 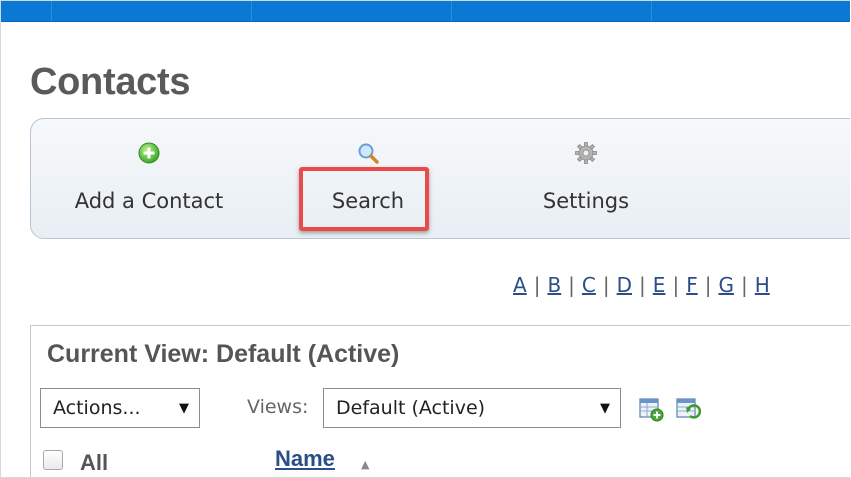 What do you see at coordinates (692, 285) in the screenshot?
I see `alpha-link-f: F` at bounding box center [692, 285].